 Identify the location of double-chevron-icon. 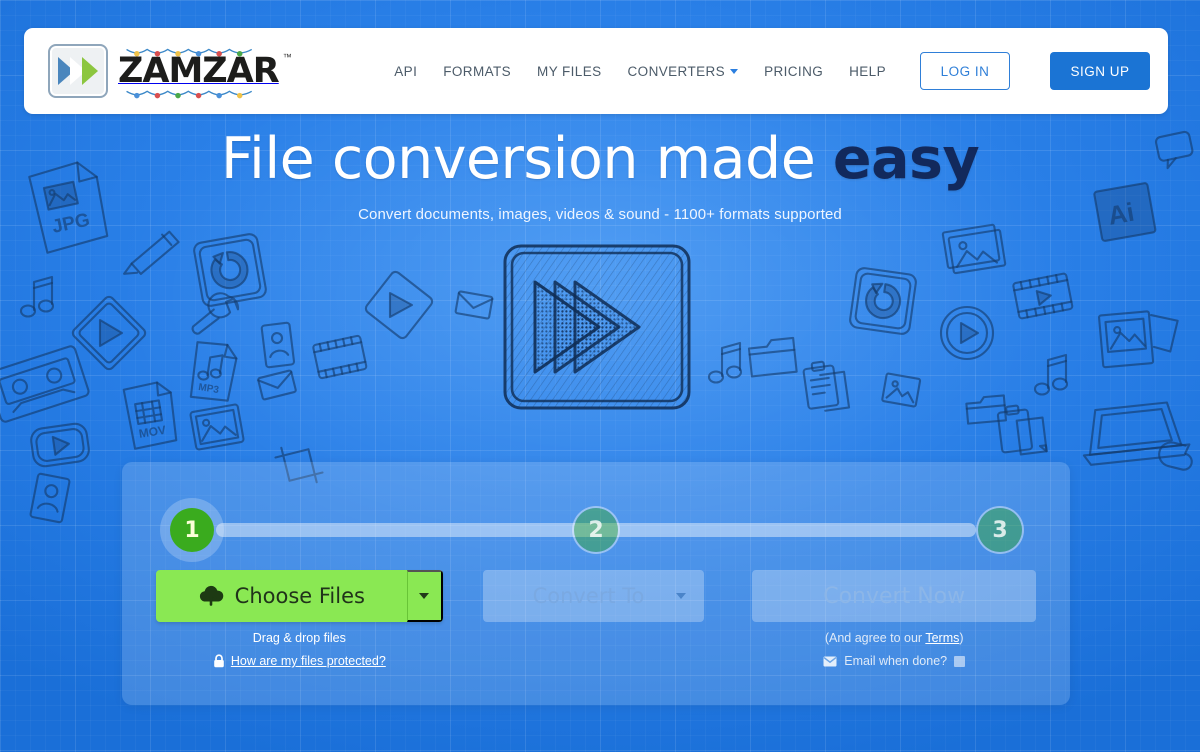
(78, 71).